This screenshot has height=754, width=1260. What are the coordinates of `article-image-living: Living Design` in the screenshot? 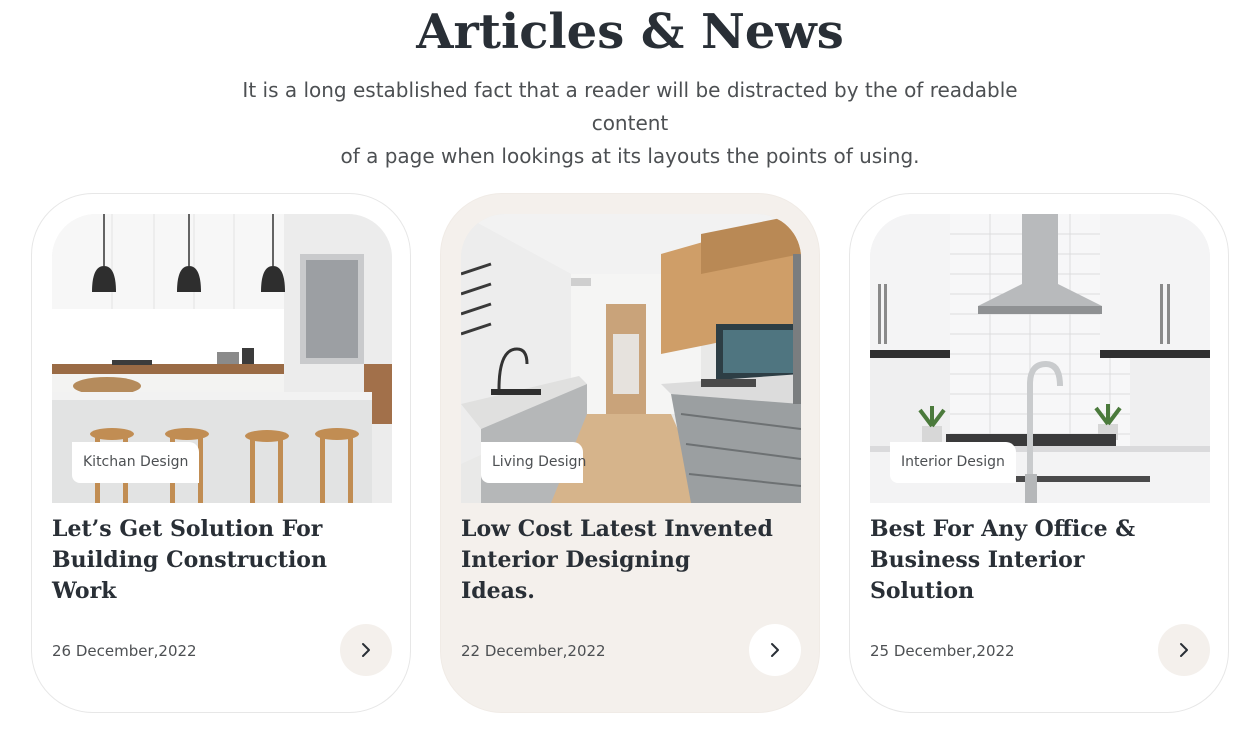 It's located at (631, 358).